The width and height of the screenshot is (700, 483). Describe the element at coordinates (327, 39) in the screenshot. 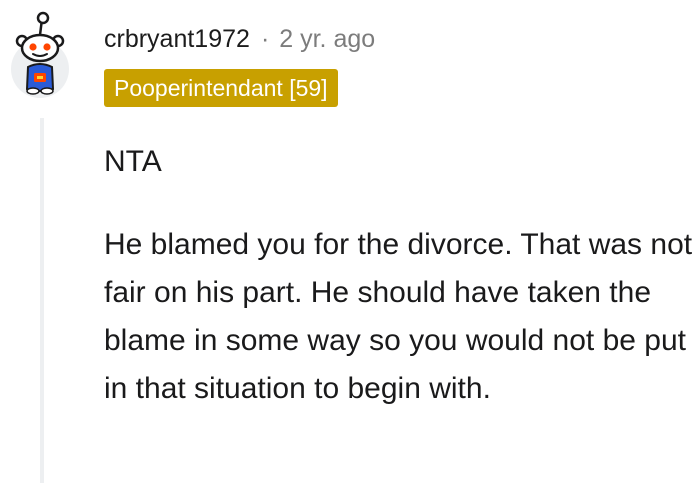

I see `comment-timestamp: 2 yr. ago` at that location.